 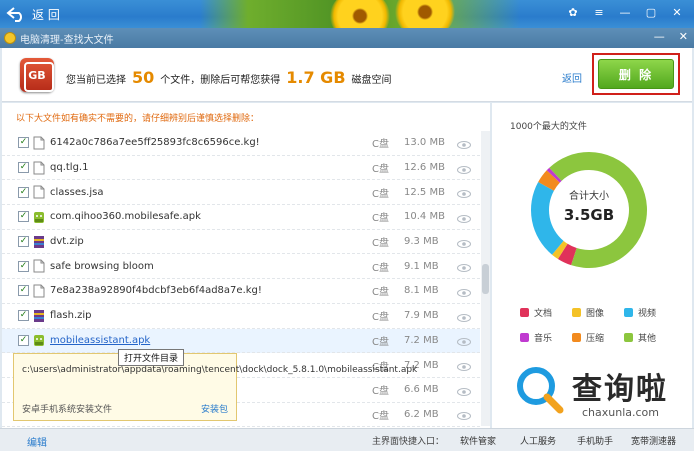 What do you see at coordinates (677, 12) in the screenshot?
I see `close-icon: ✕` at bounding box center [677, 12].